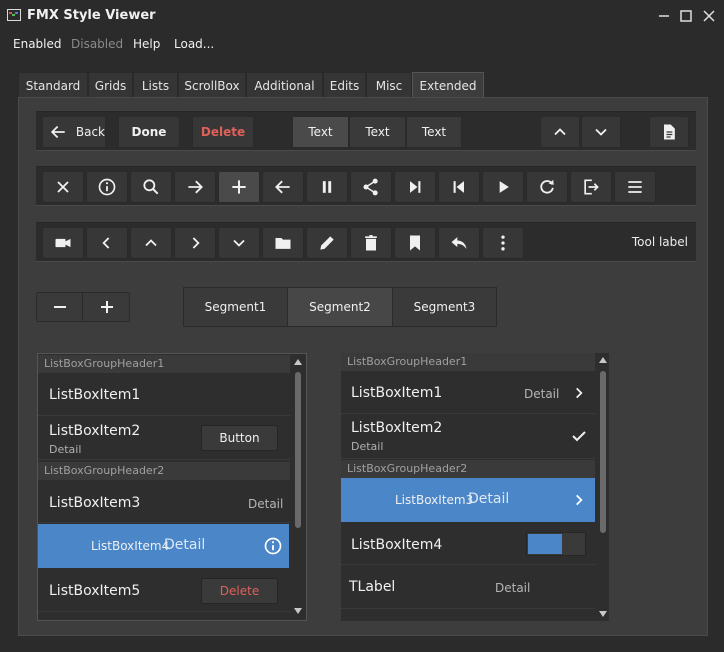 This screenshot has width=724, height=652. I want to click on toggle-switch, so click(556, 544).